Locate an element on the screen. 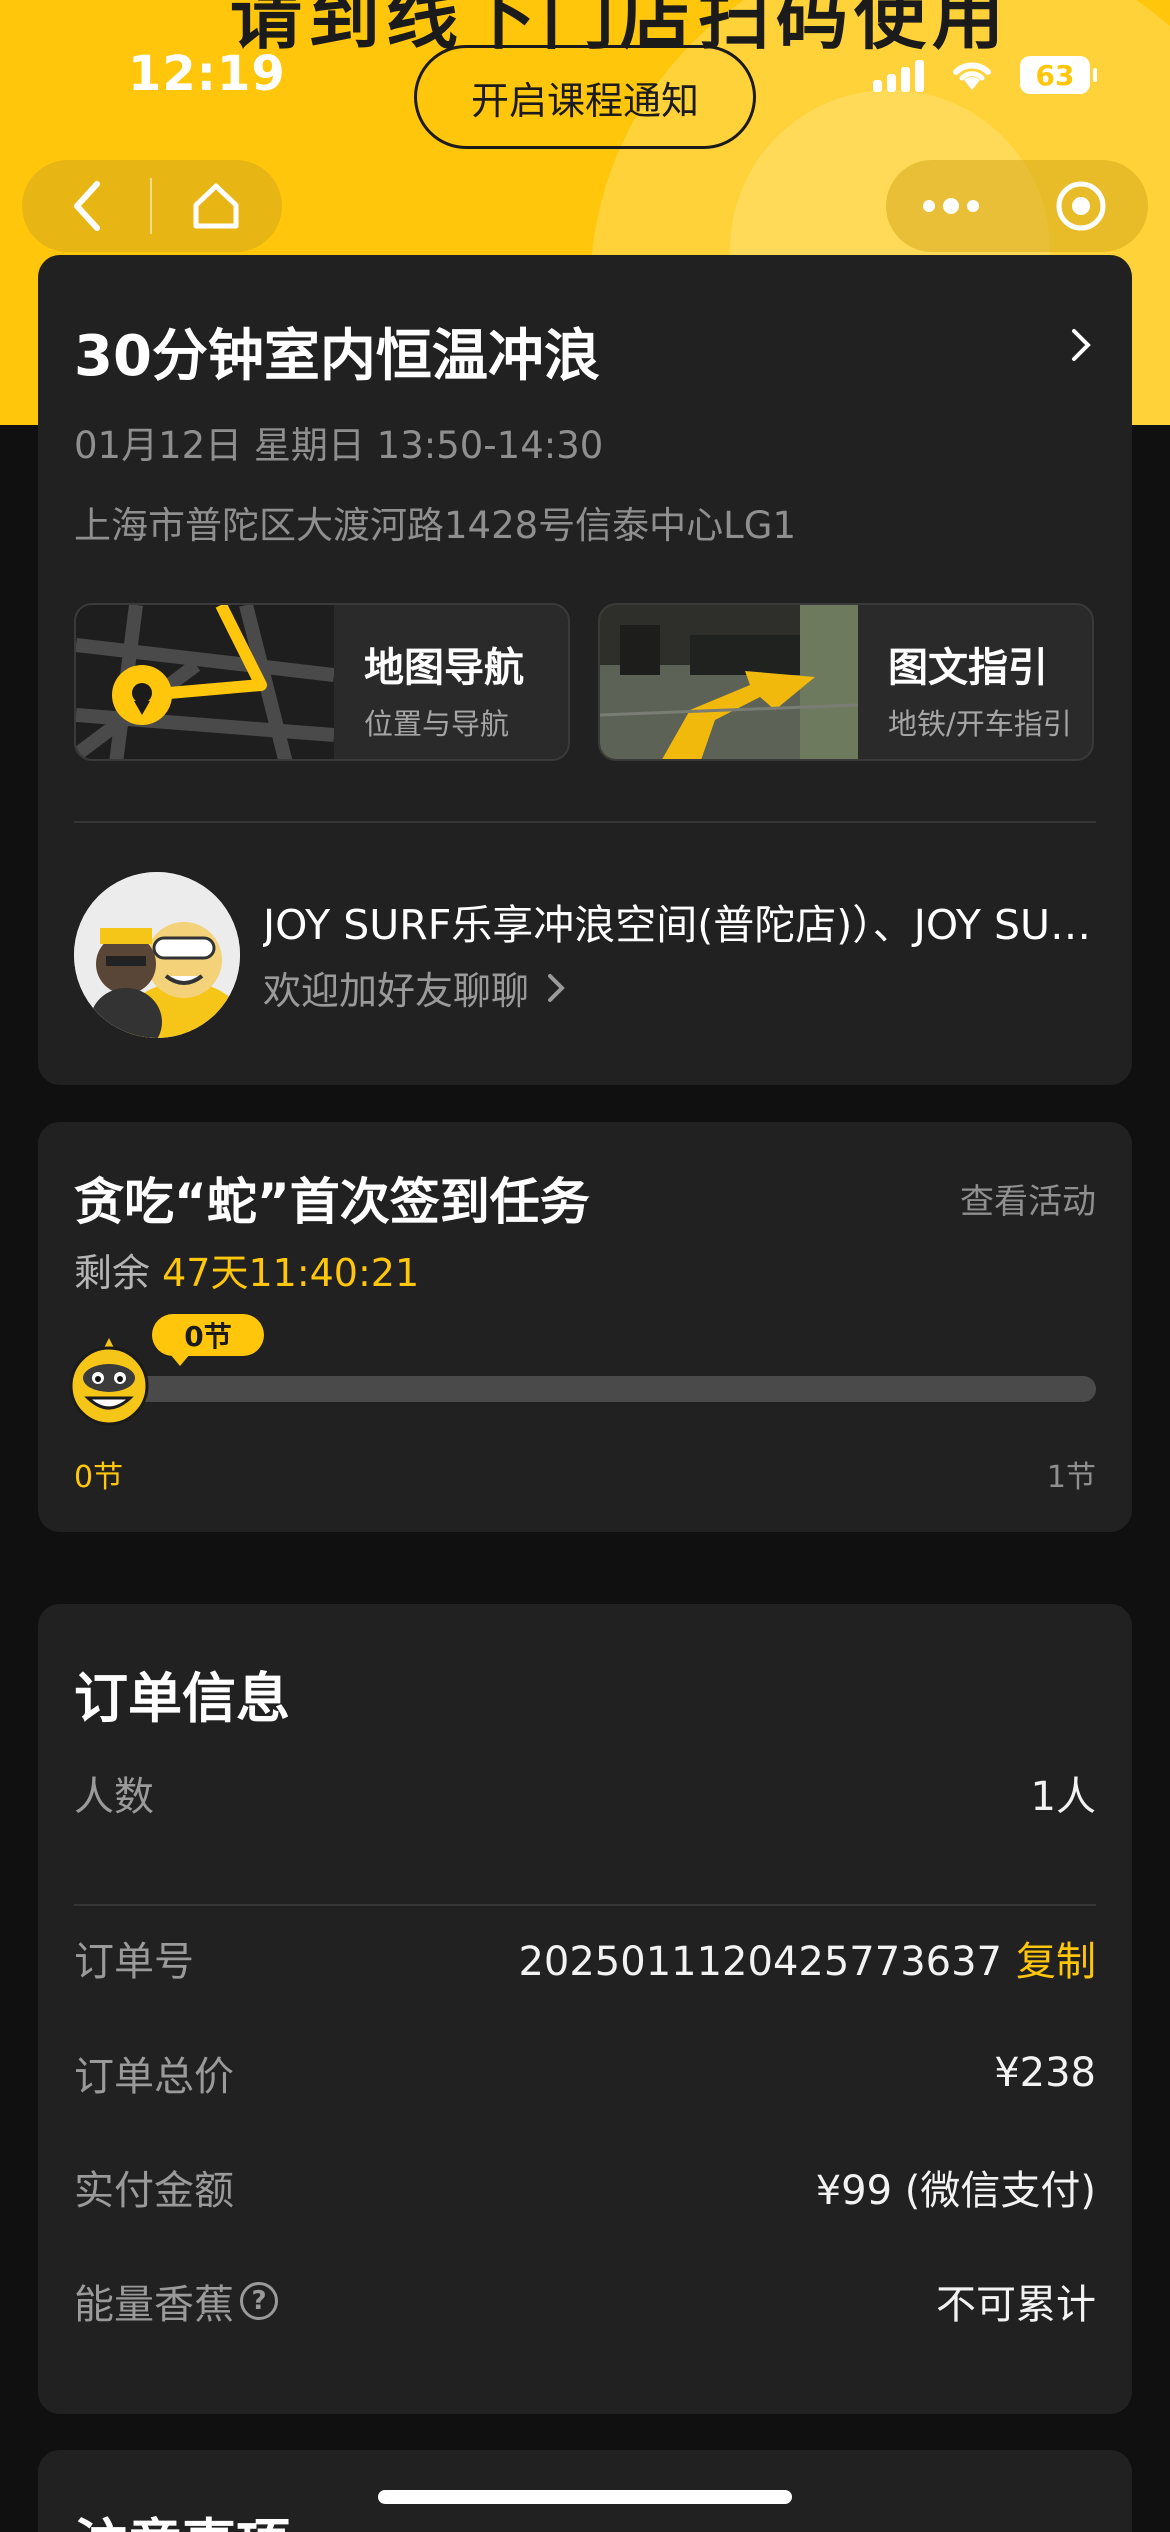  photo-guide-button: 图文指引 地铁/开车指引 is located at coordinates (846, 682).